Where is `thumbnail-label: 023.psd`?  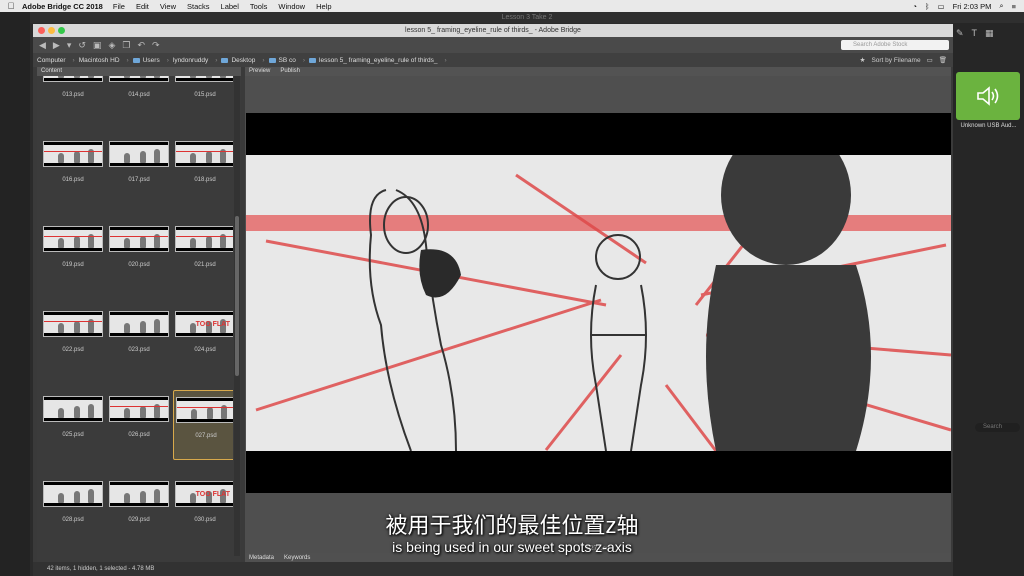
thumbnail-label: 023.psd is located at coordinates (139, 350).